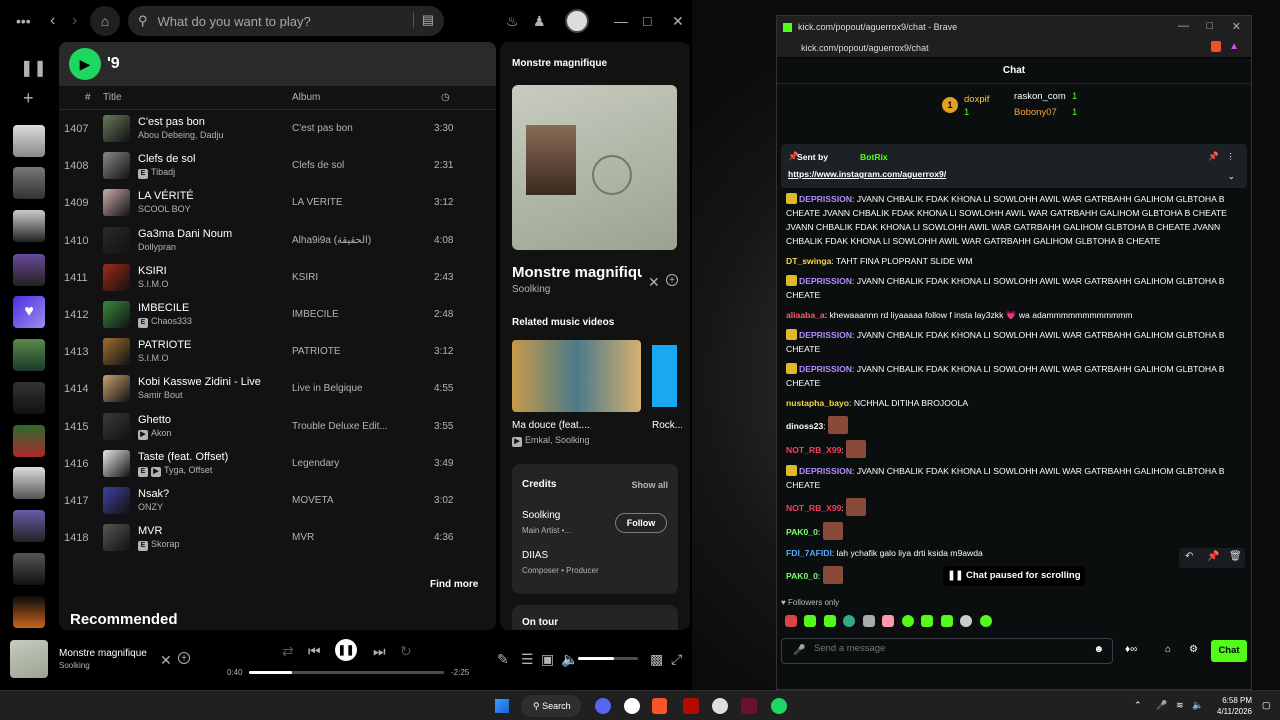  What do you see at coordinates (152, 271) in the screenshot?
I see `track-title: KSIRI` at bounding box center [152, 271].